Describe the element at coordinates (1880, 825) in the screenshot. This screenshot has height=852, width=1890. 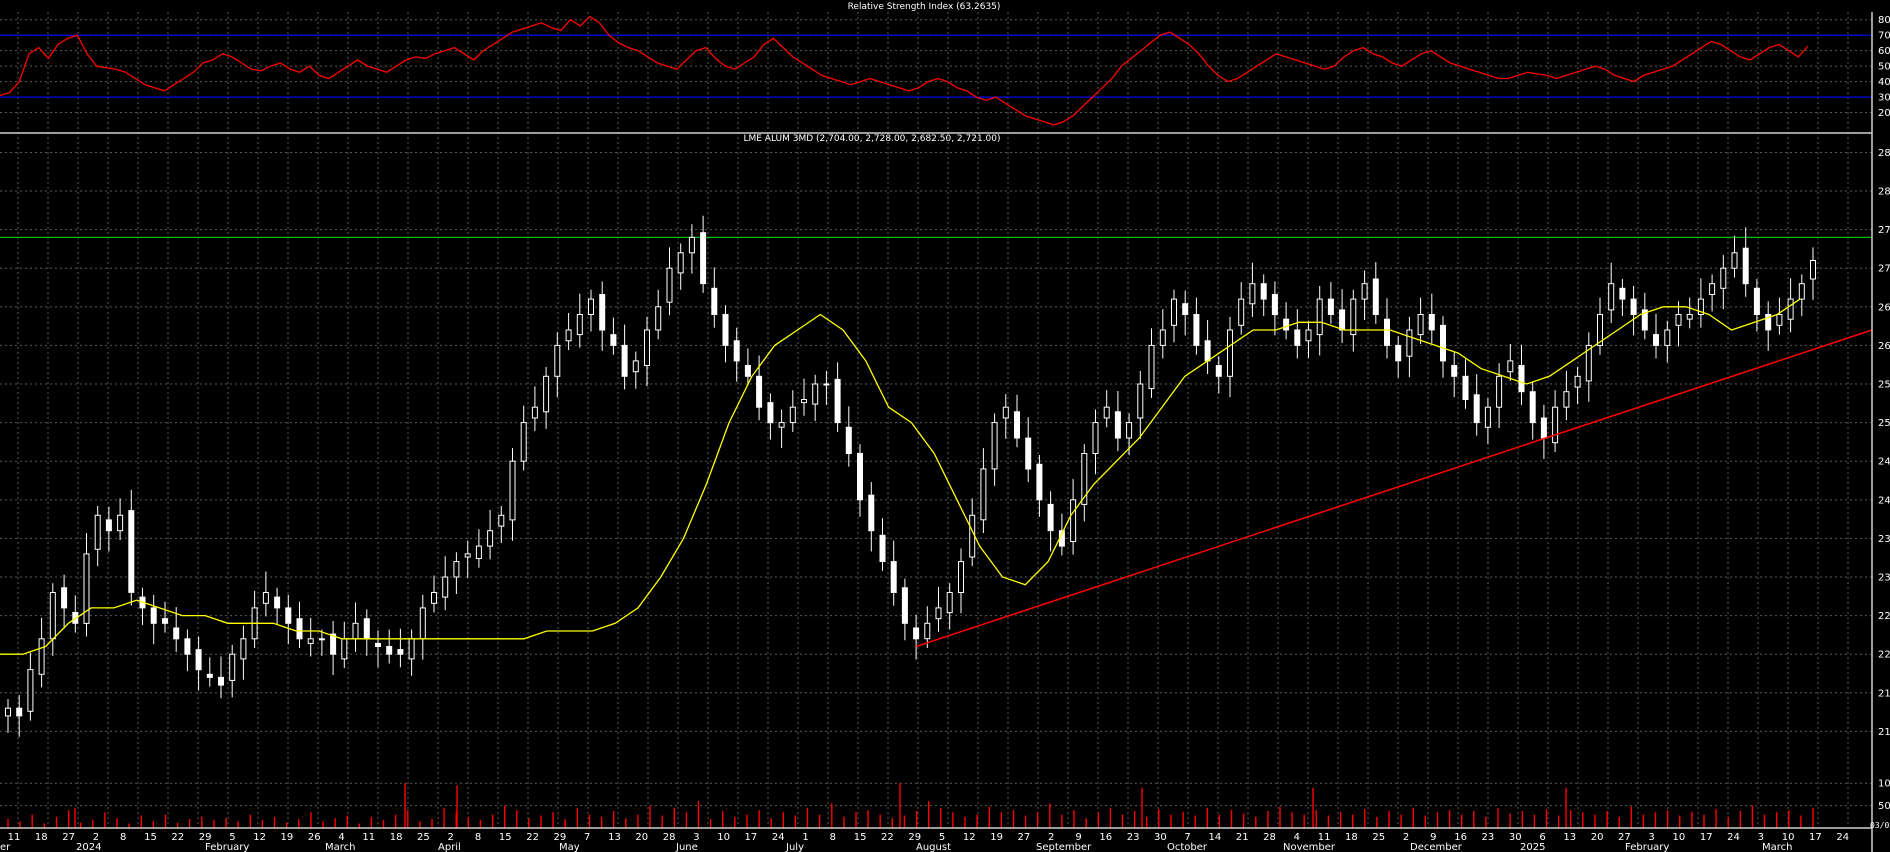
I see `corner-note: 03/03` at that location.